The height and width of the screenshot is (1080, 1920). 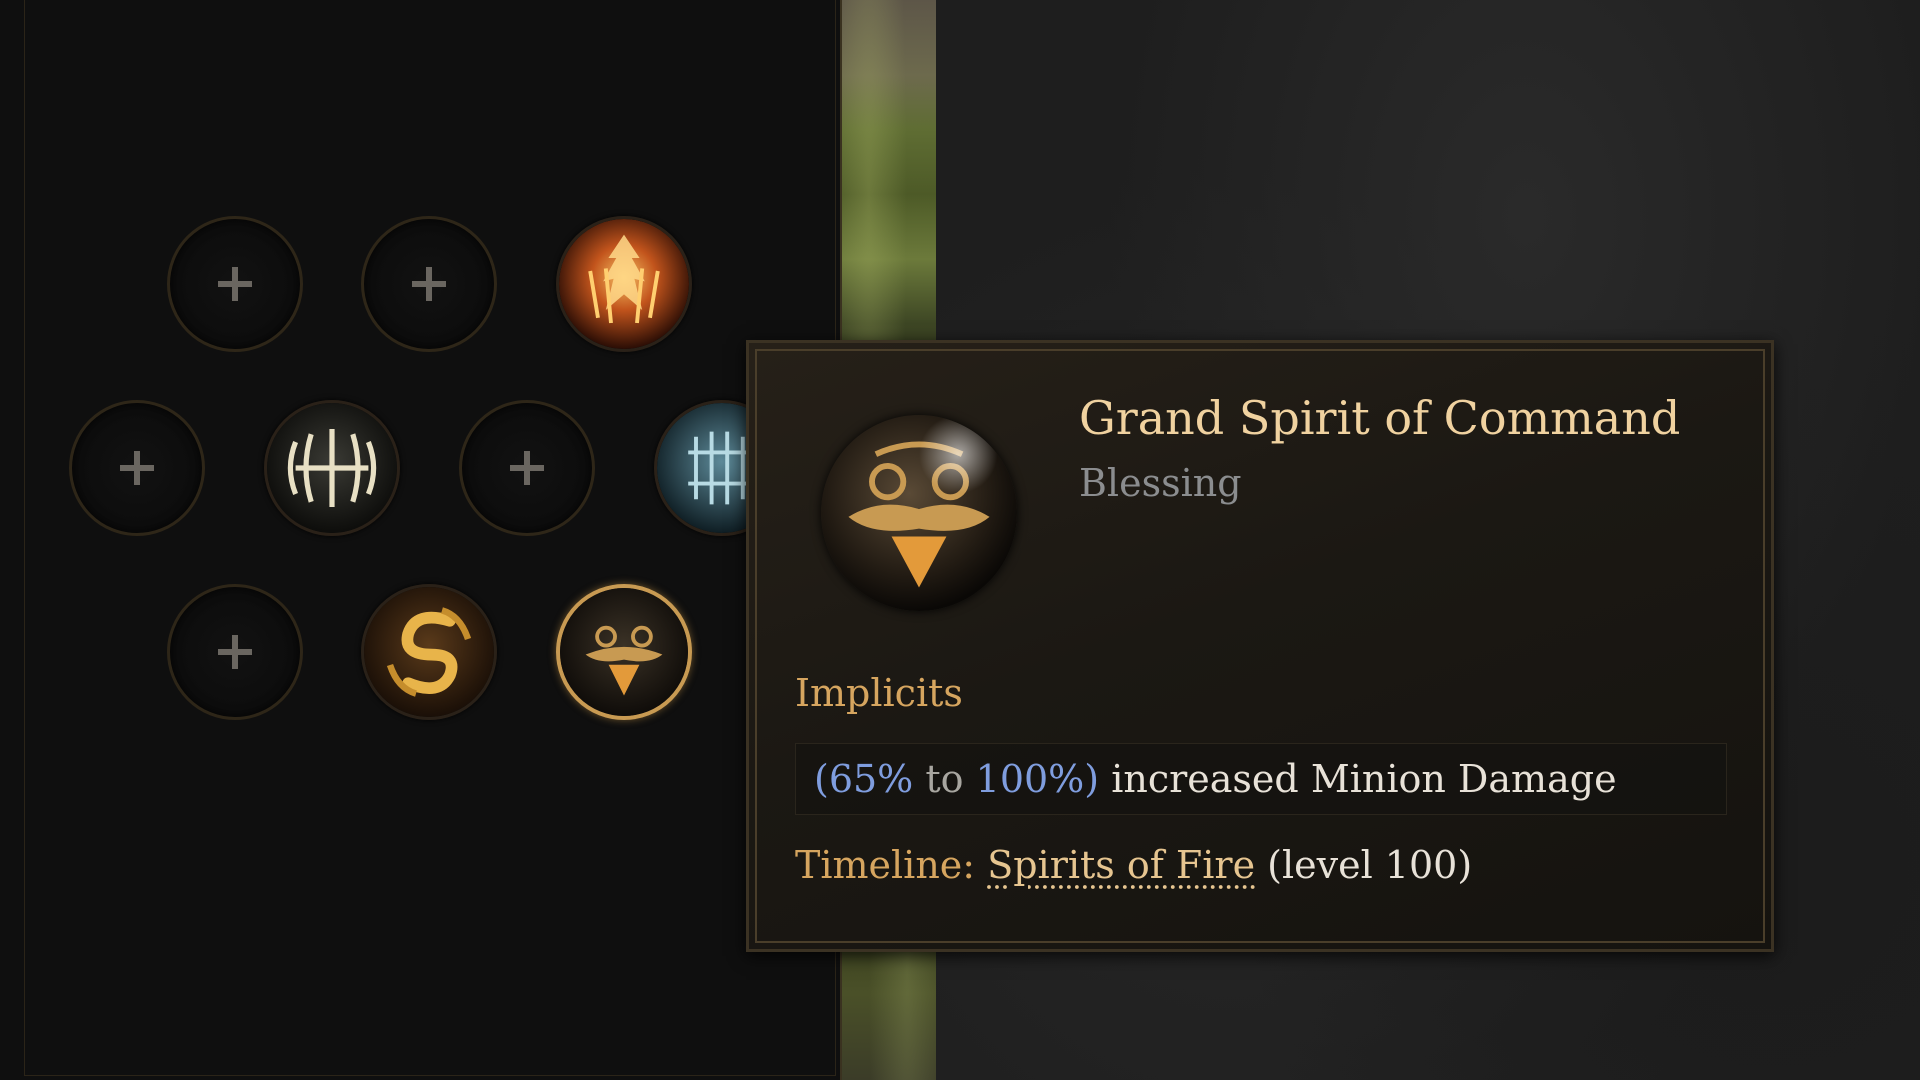 I want to click on timeline-link: Spirits of Fire, so click(x=1121, y=865).